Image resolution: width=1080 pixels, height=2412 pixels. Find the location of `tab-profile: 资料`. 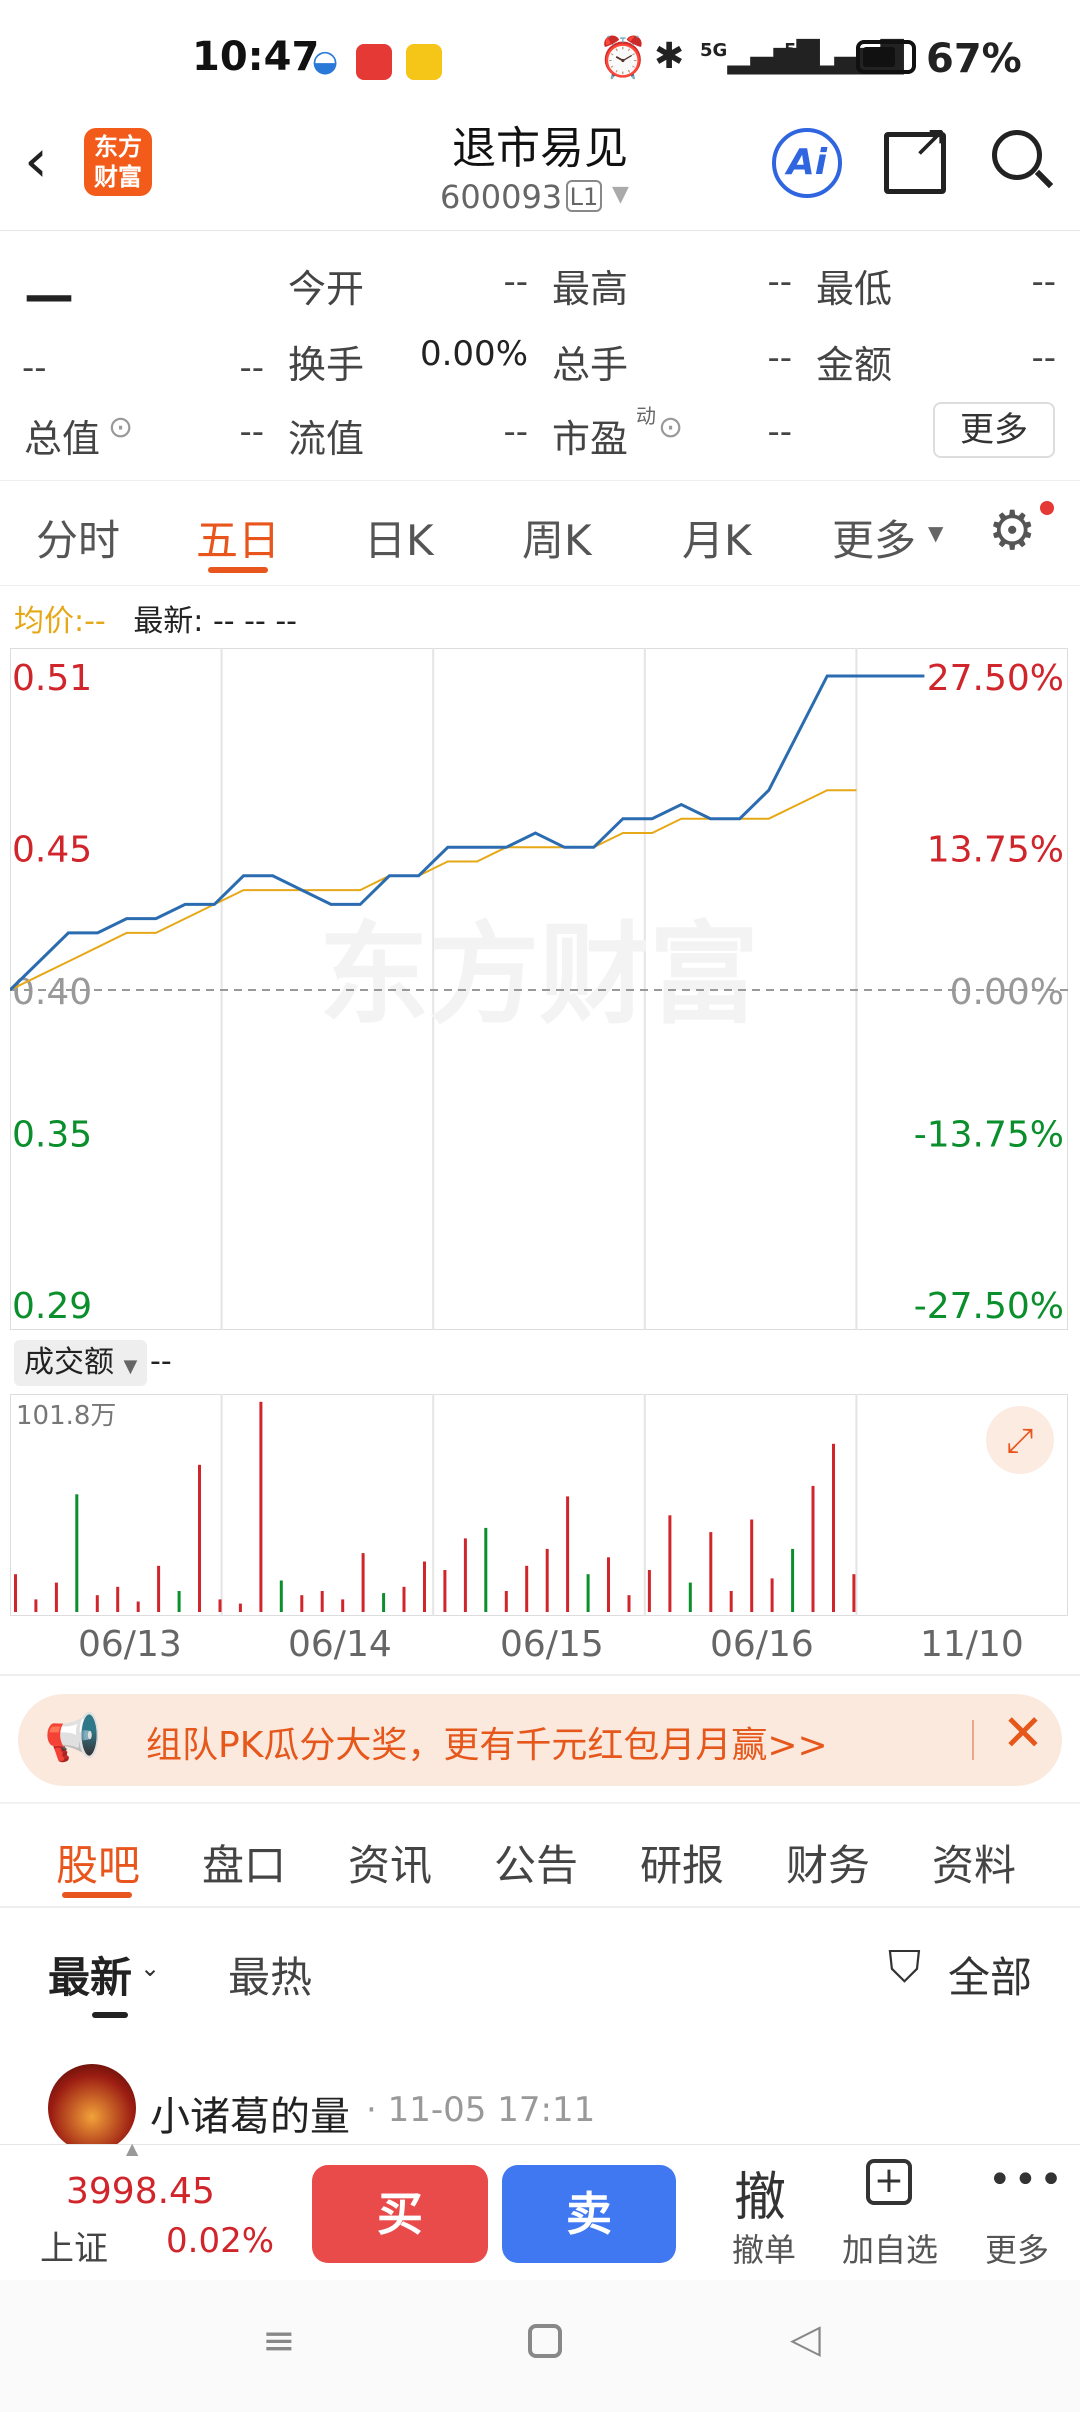

tab-profile: 资料 is located at coordinates (974, 1862).